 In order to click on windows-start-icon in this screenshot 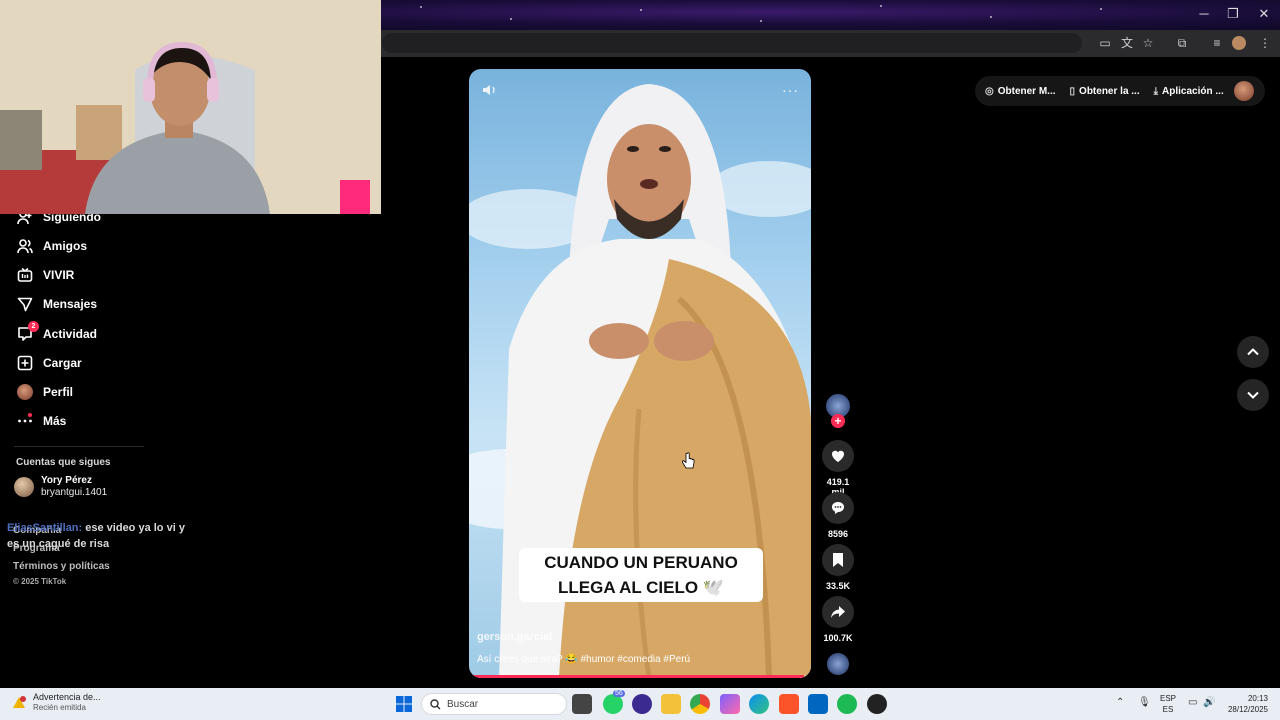, I will do `click(404, 704)`.